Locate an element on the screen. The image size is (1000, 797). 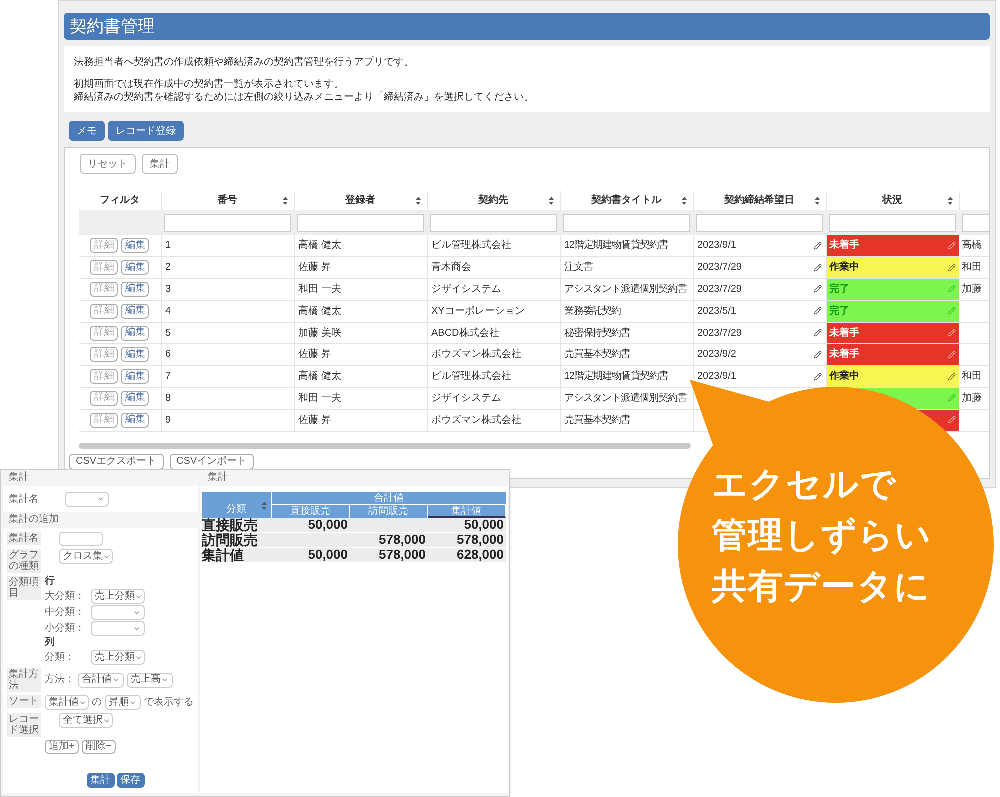
horizontal-scrollbar is located at coordinates (385, 445).